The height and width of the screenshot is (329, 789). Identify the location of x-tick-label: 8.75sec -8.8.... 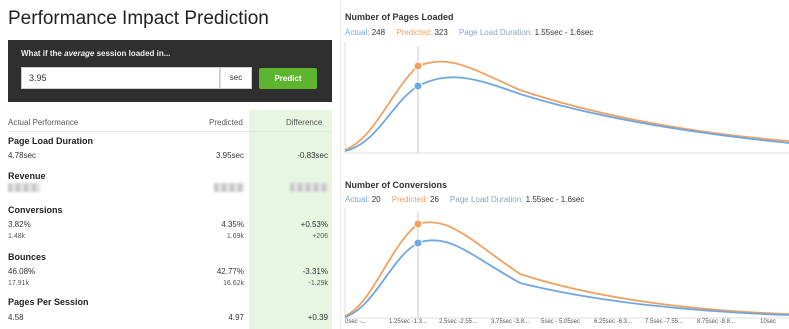
(716, 322).